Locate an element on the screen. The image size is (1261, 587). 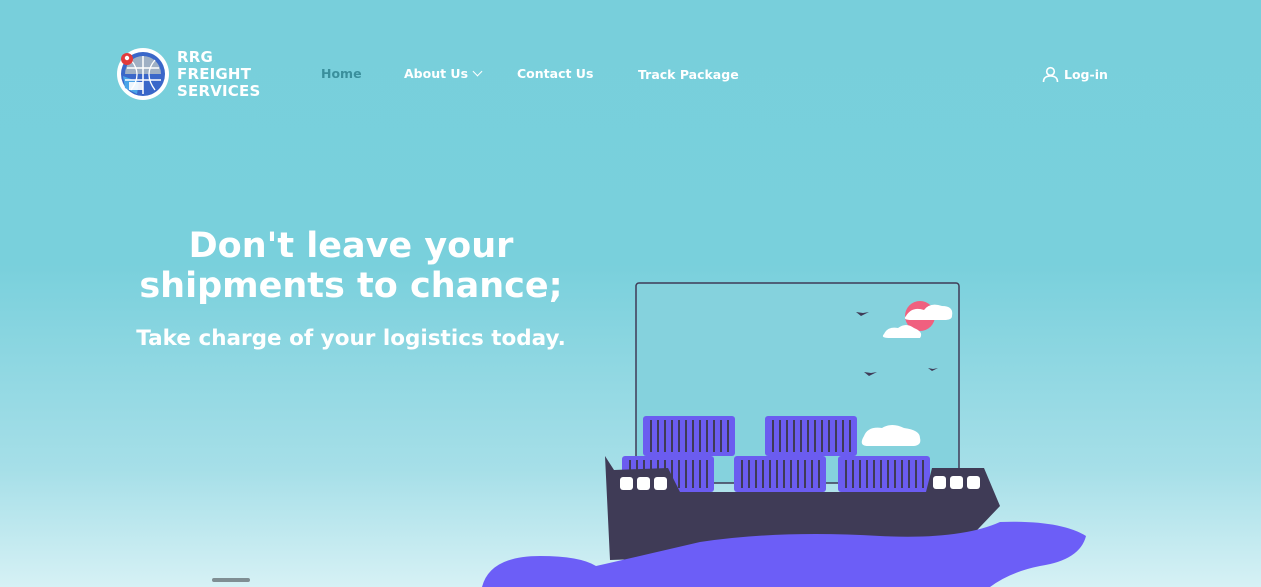
nav-home-label: Home is located at coordinates (341, 73).